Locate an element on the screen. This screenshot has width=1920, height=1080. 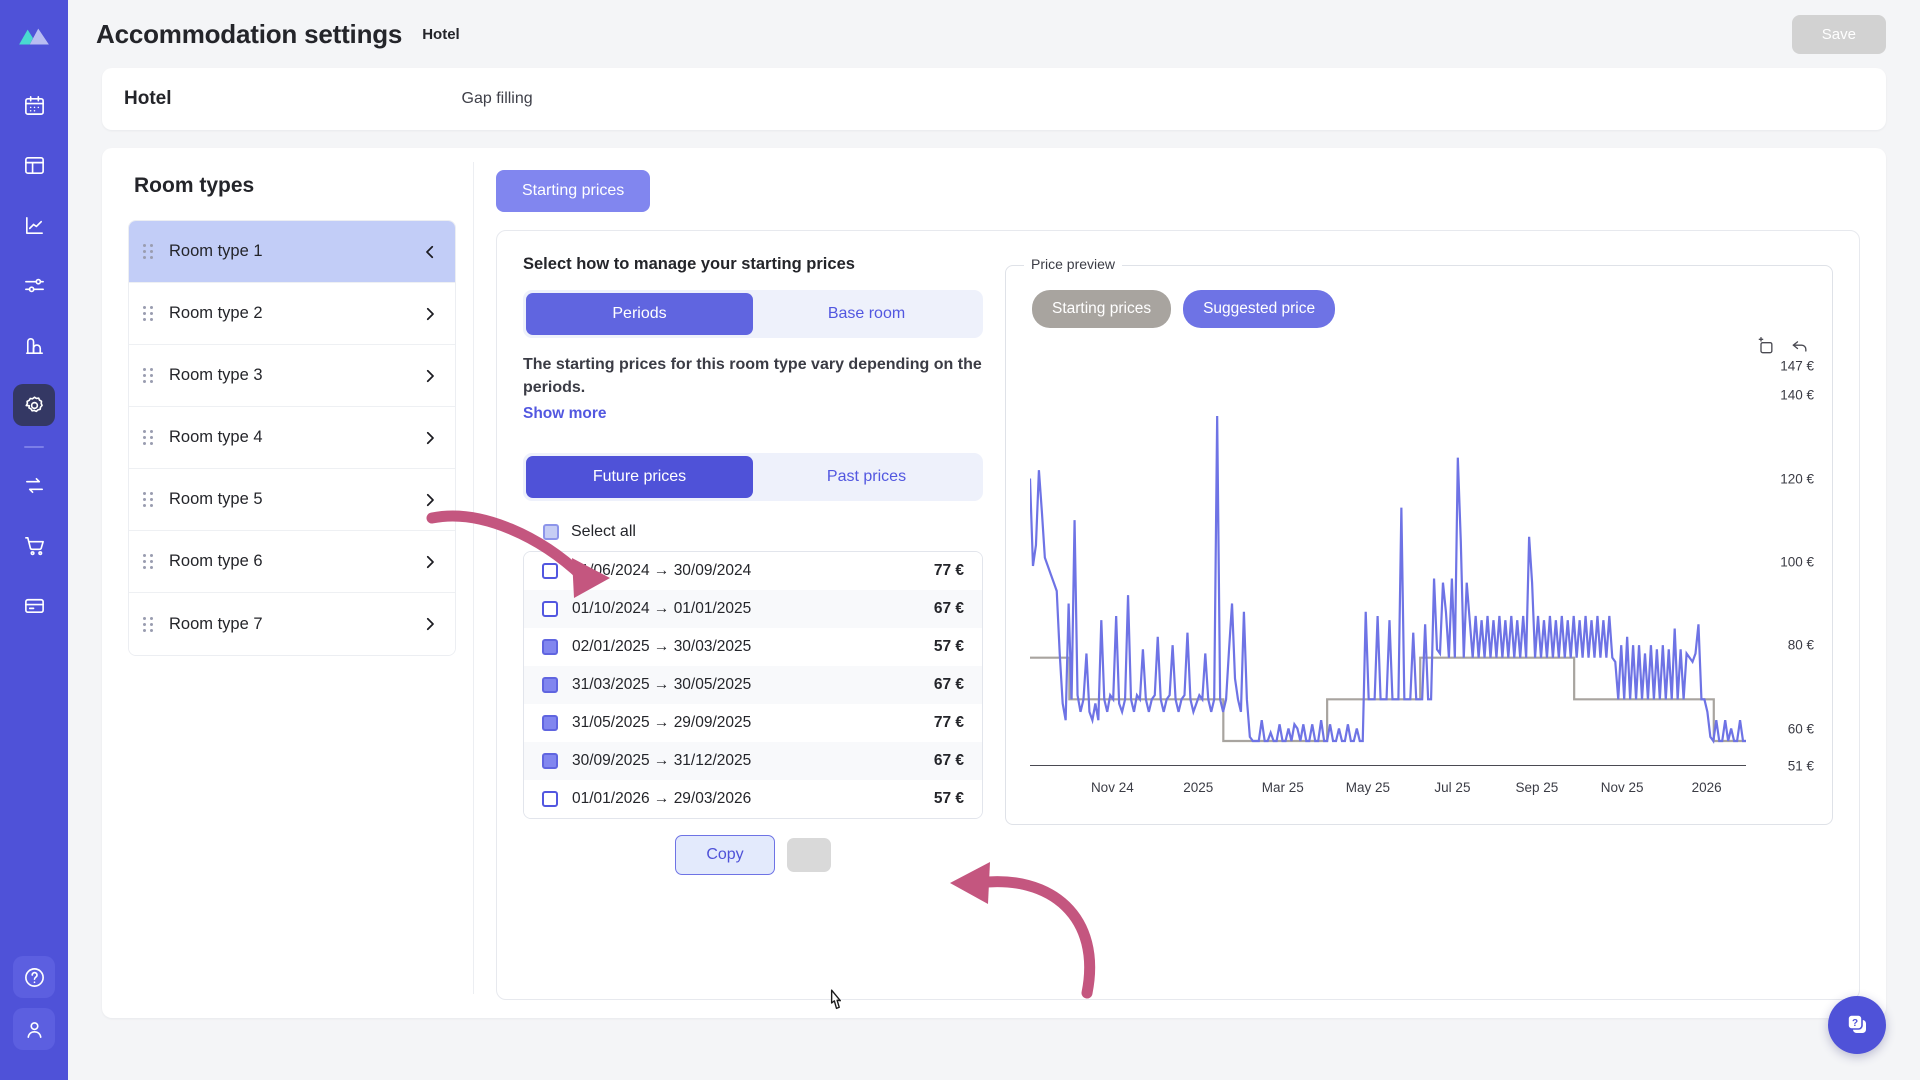
room-type-label: Room type 1 is located at coordinates (216, 251).